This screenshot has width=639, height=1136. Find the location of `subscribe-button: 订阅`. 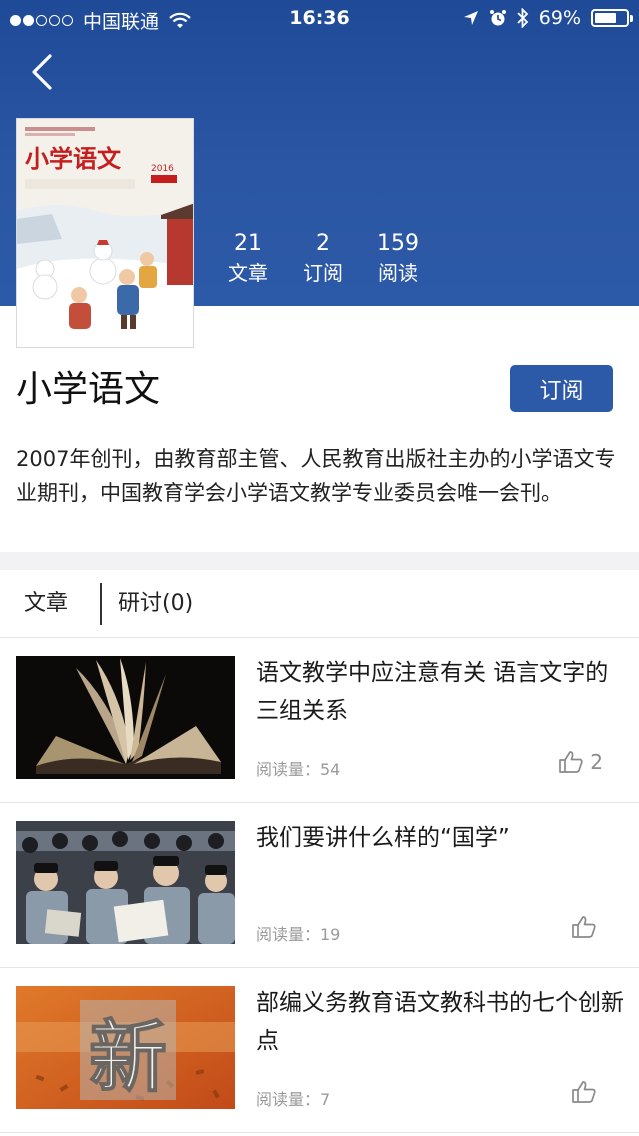

subscribe-button: 订阅 is located at coordinates (561, 388).